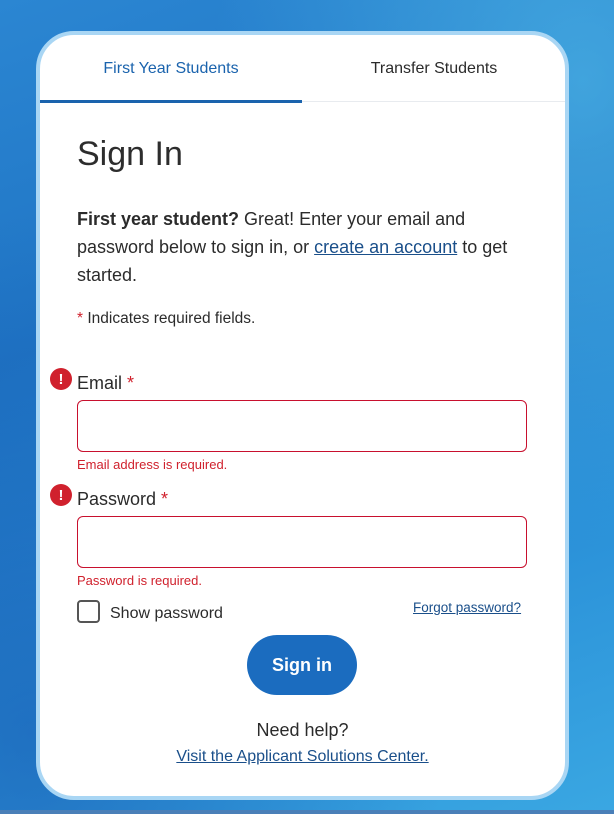  Describe the element at coordinates (302, 730) in the screenshot. I see `need-help-heading: Need help?` at that location.